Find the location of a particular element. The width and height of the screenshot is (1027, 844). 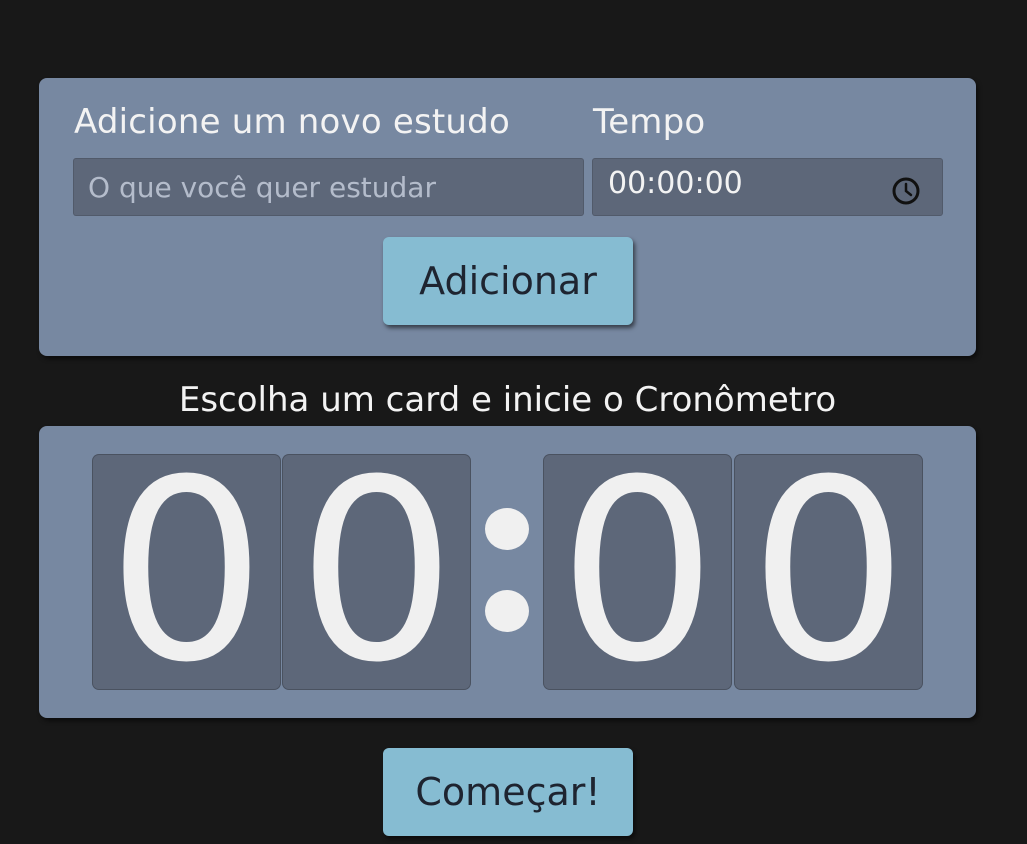

study-field is located at coordinates (328, 187).